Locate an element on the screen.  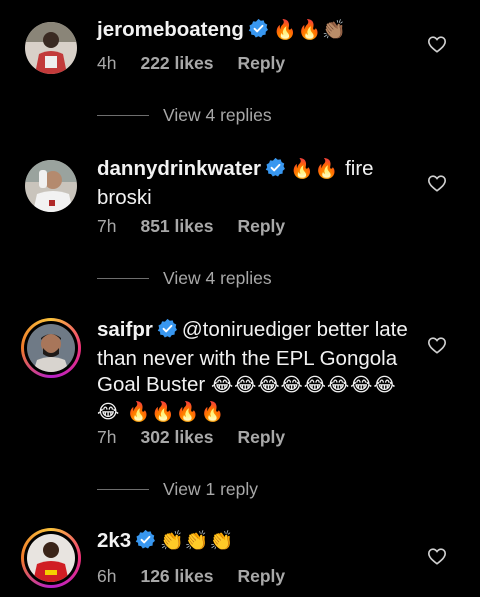
comment-meta: 6h 126 likes Reply is located at coordinates (203, 576).